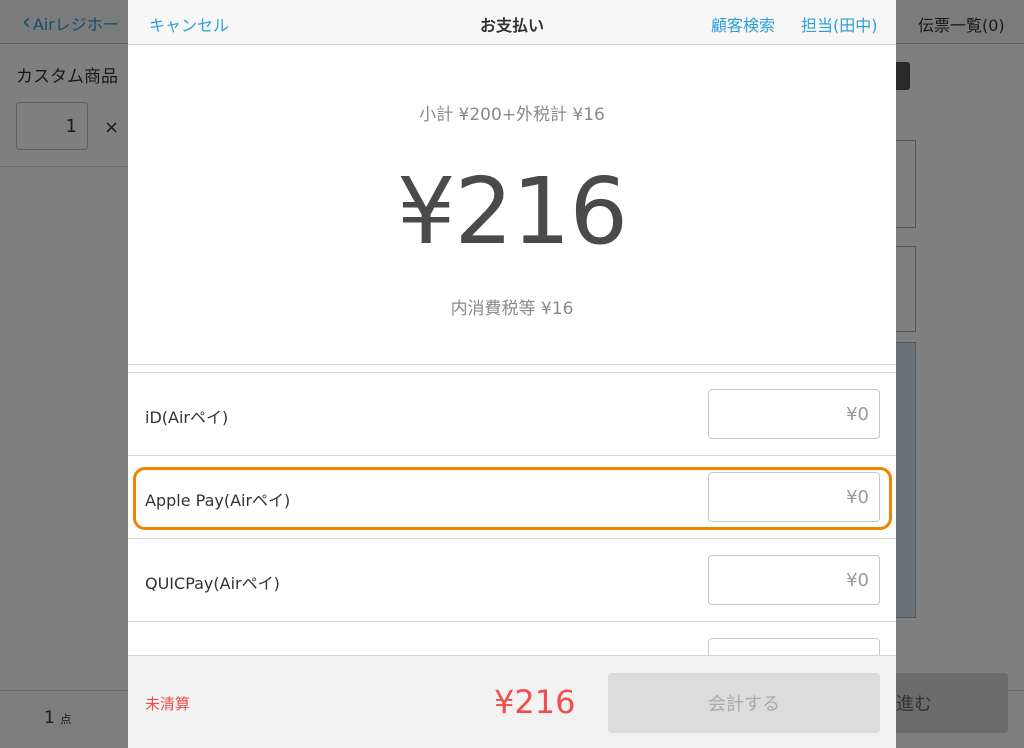 The image size is (1024, 748). What do you see at coordinates (187, 417) in the screenshot?
I see `payment-method-label: iD(Airペイ)` at bounding box center [187, 417].